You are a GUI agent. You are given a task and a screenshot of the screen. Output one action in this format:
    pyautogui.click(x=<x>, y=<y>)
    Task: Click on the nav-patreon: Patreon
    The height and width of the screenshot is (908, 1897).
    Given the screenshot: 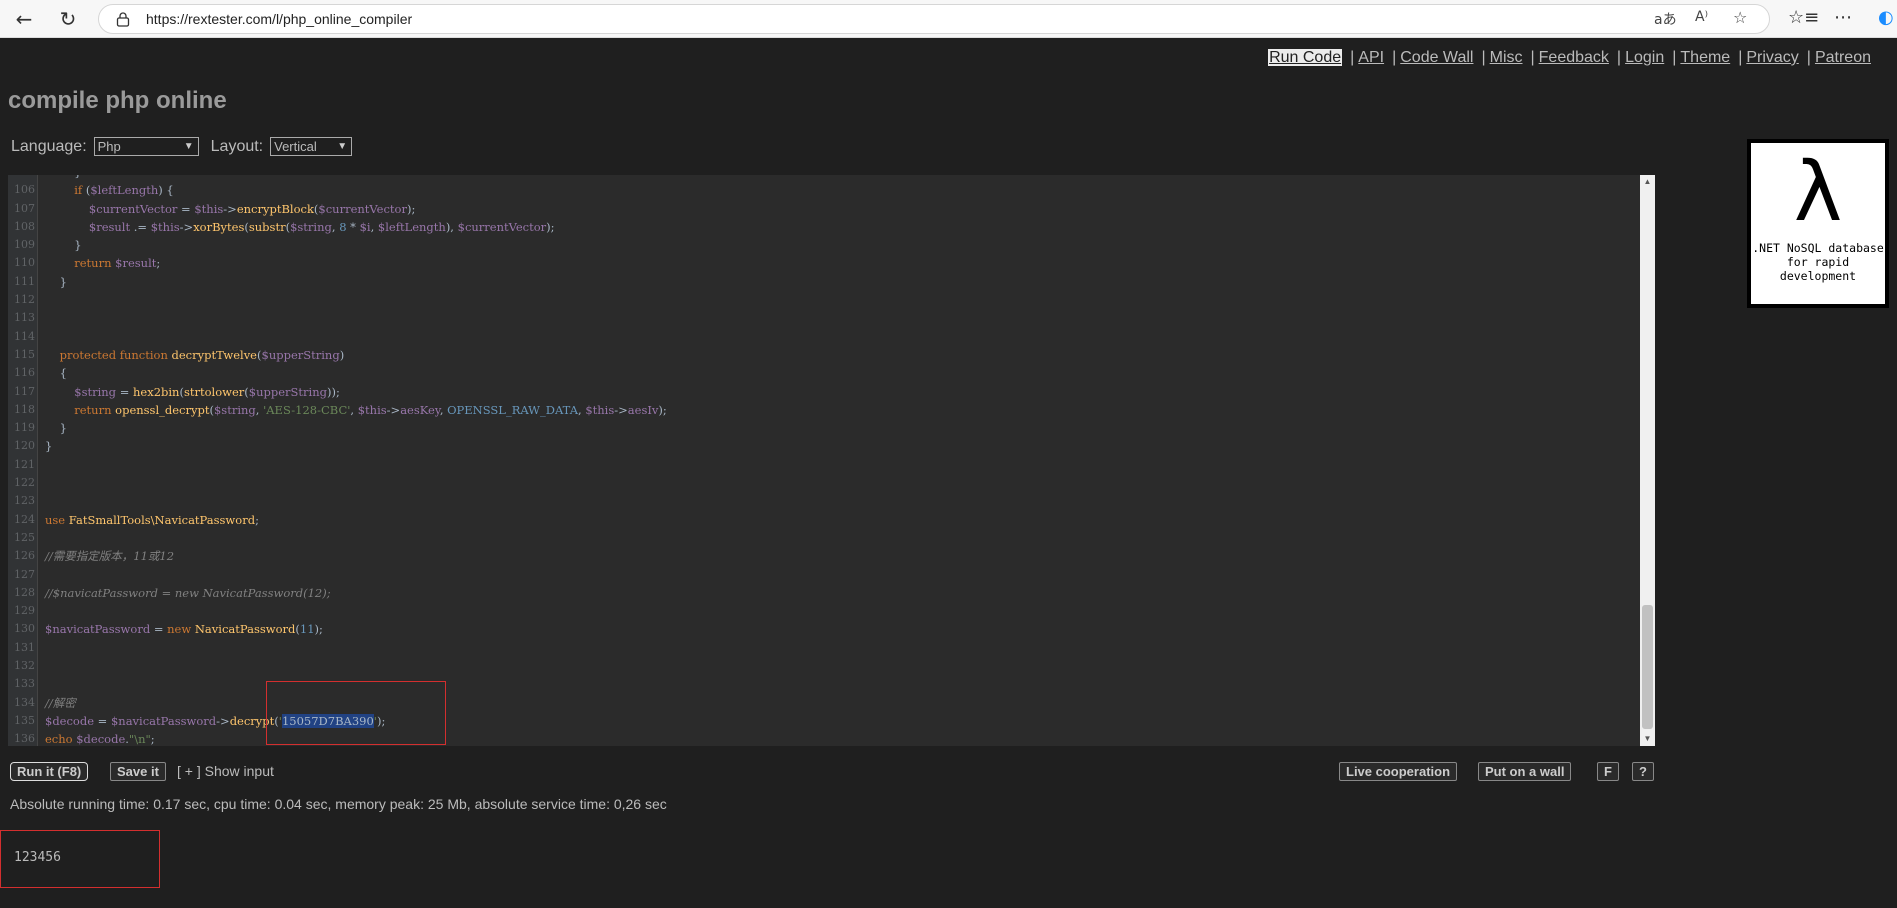 What is the action you would take?
    pyautogui.click(x=1843, y=57)
    